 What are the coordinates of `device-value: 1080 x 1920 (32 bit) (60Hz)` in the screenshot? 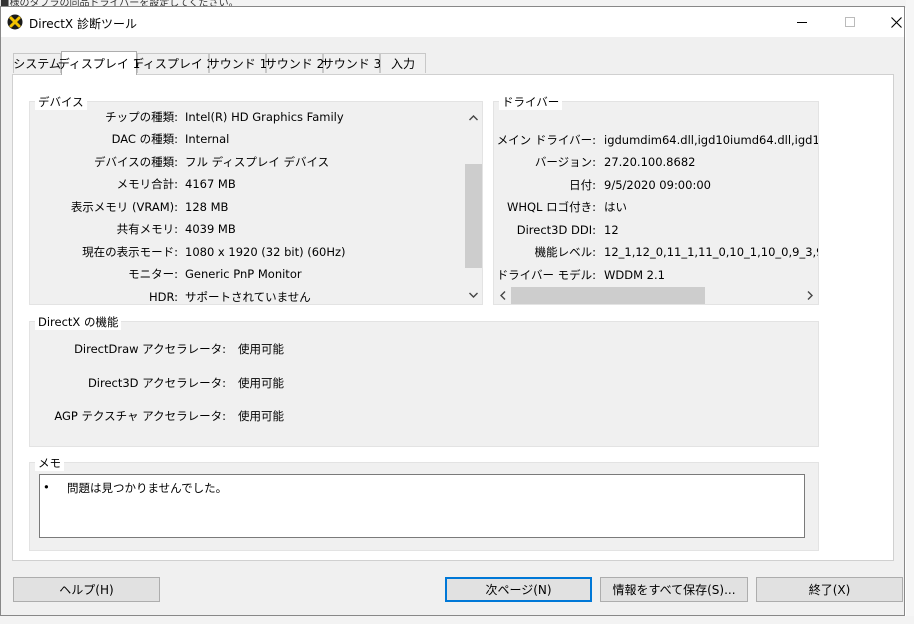 It's located at (265, 252).